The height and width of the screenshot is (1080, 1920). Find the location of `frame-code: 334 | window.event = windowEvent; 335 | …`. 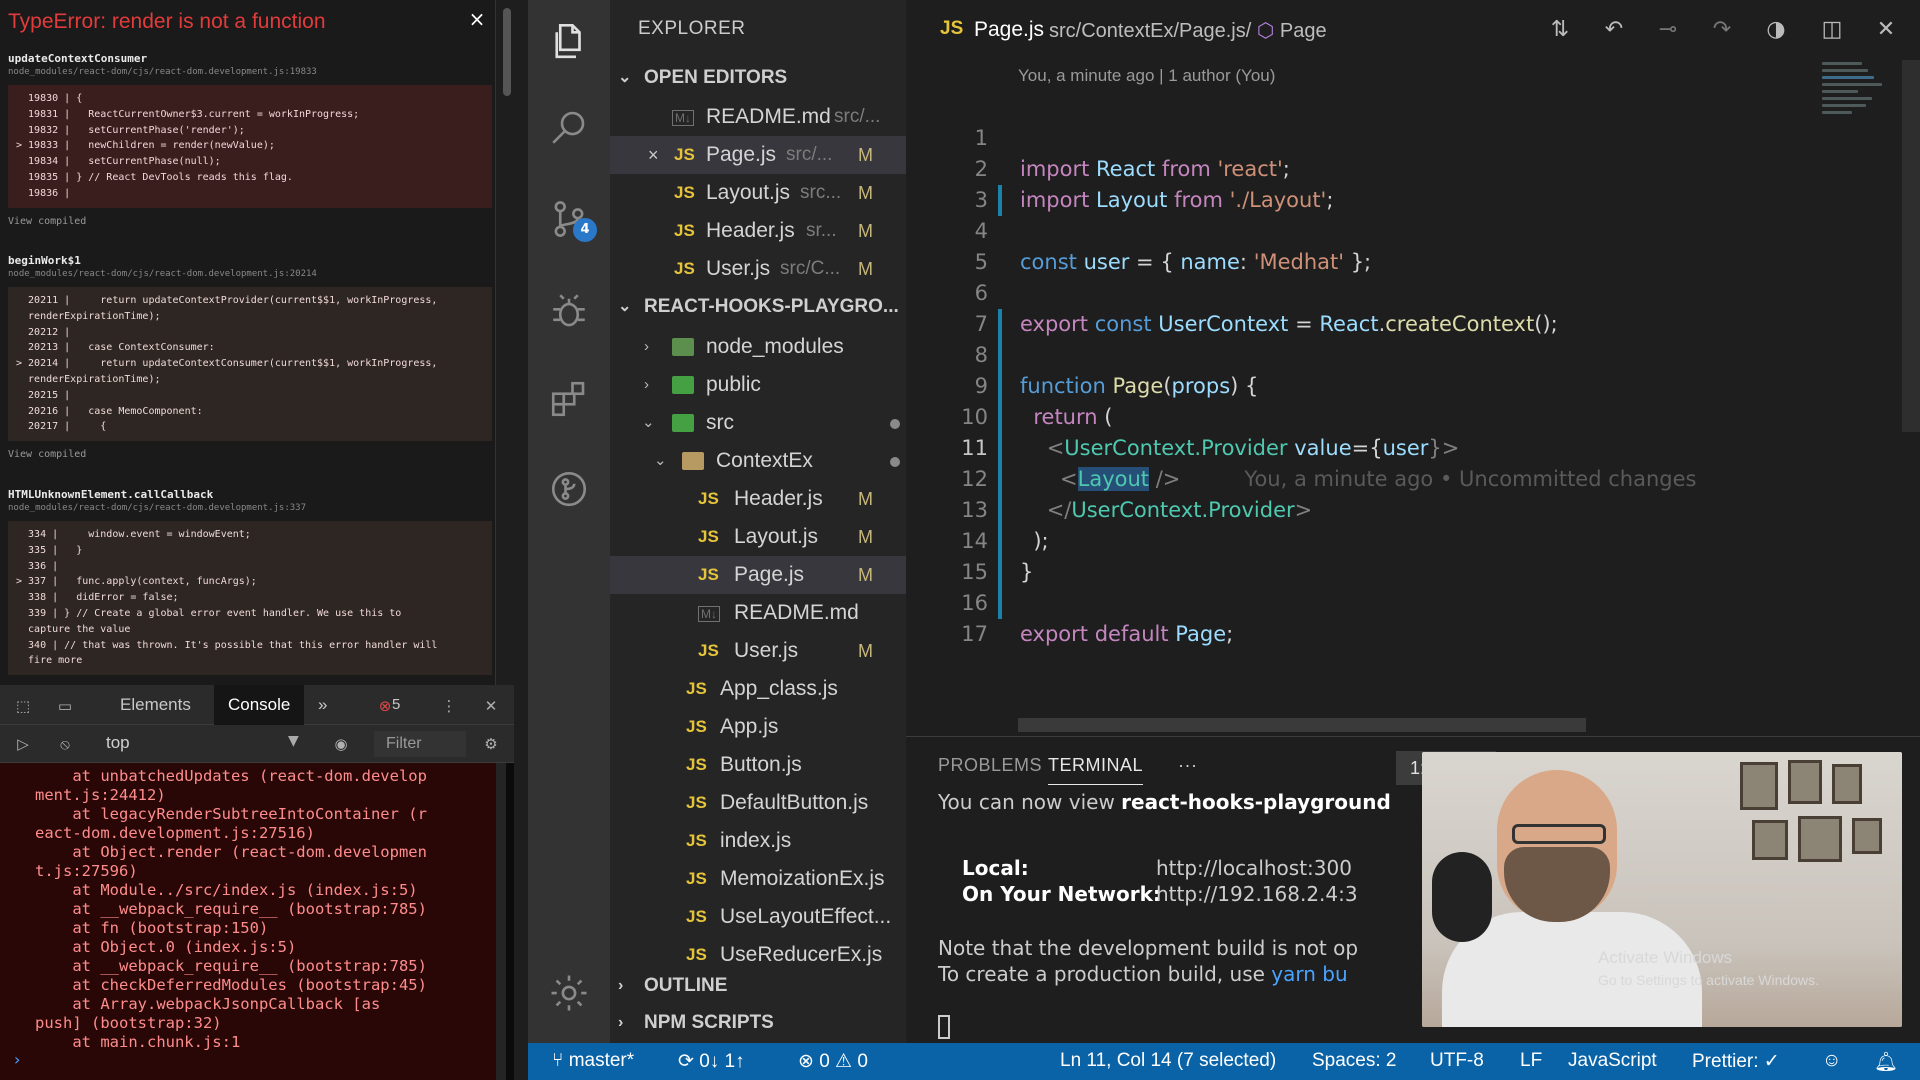

frame-code: 334 | window.event = windowEvent; 335 | … is located at coordinates (250, 598).